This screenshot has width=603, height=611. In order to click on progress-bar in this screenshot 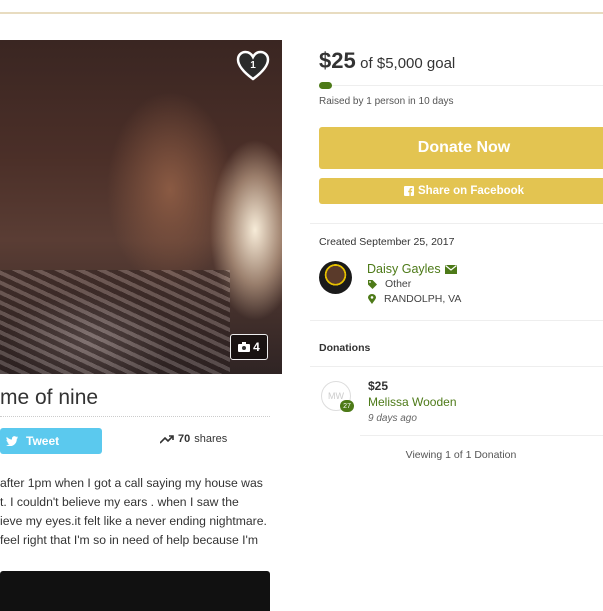, I will do `click(461, 85)`.